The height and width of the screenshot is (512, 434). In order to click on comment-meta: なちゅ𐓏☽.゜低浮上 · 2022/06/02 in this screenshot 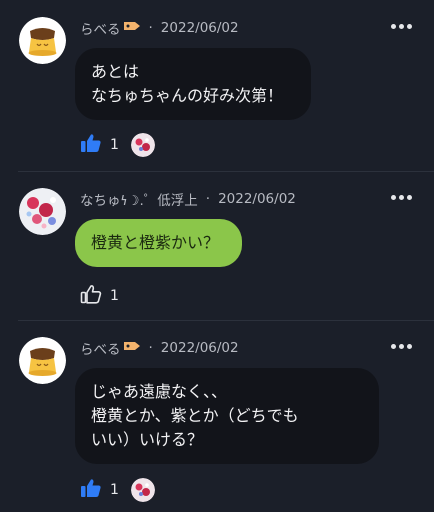, I will do `click(188, 199)`.